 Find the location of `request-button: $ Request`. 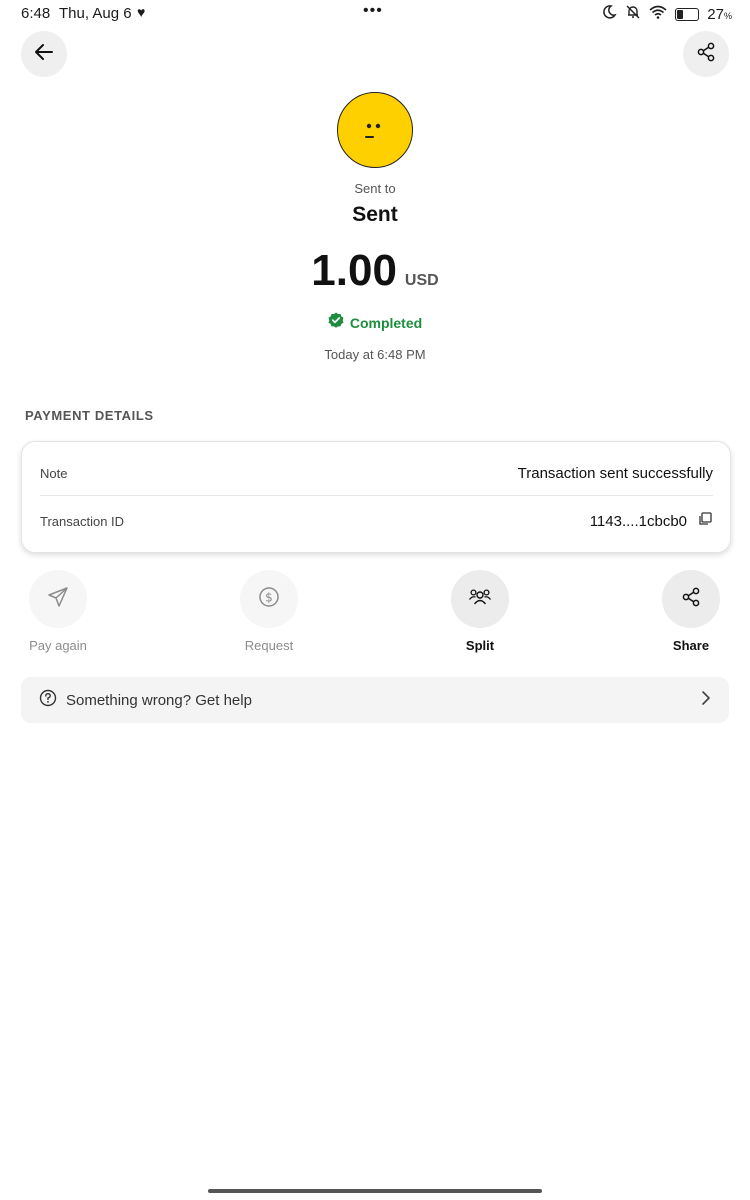

request-button: $ Request is located at coordinates (269, 611).